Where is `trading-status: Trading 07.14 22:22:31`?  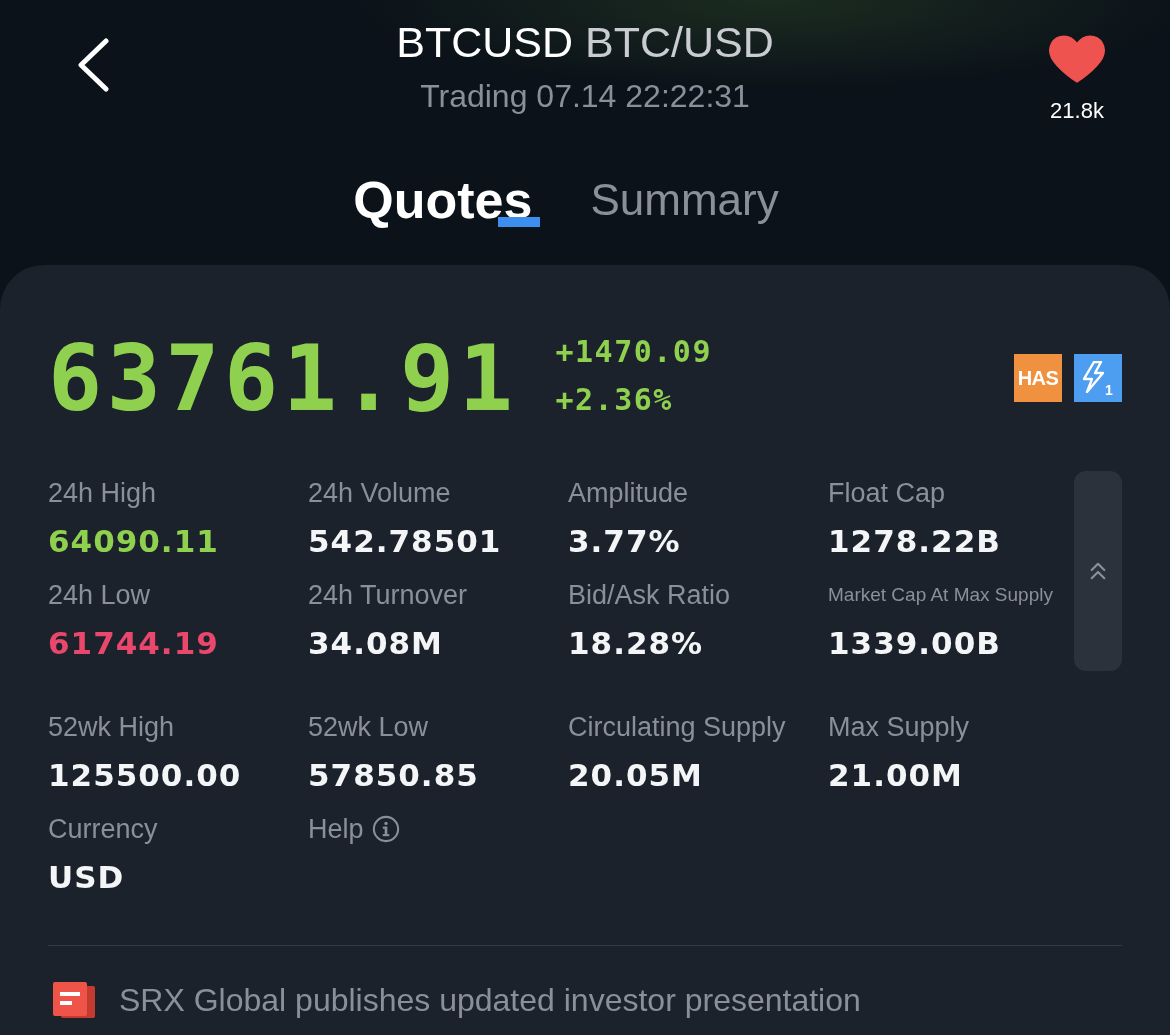 trading-status: Trading 07.14 22:22:31 is located at coordinates (585, 96).